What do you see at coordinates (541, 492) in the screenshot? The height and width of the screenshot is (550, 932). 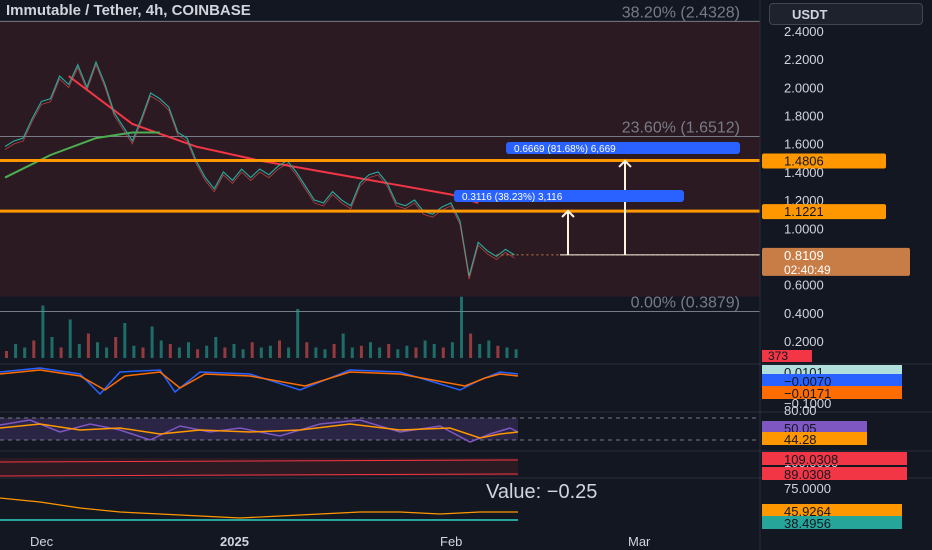 I see `indicator3-value: Value: −0.25` at bounding box center [541, 492].